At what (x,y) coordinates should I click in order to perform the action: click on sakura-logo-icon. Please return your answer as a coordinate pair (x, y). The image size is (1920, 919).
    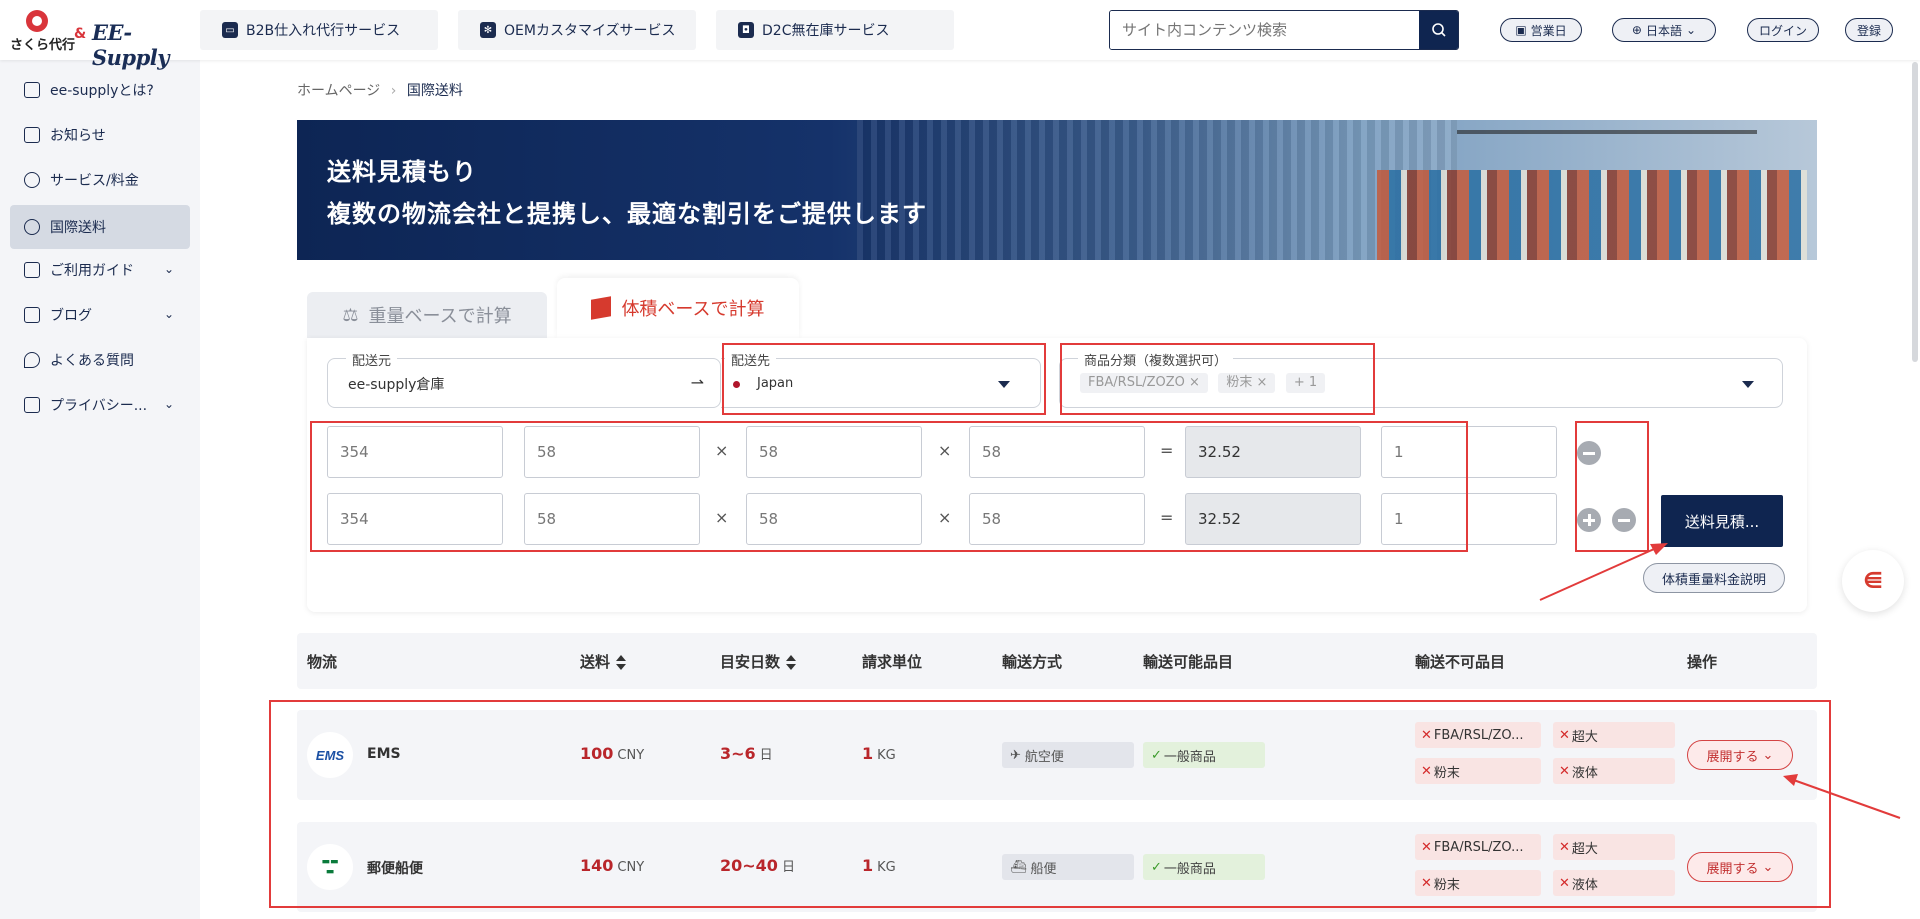
    Looking at the image, I should click on (37, 21).